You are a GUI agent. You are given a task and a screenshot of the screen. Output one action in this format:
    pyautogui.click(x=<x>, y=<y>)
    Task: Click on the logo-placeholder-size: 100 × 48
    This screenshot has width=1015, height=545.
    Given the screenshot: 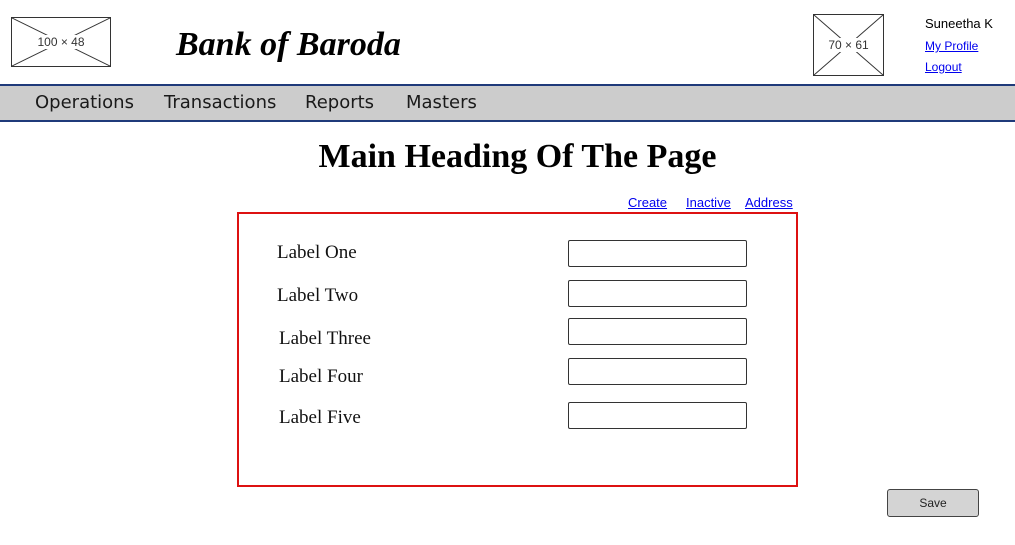 What is the action you would take?
    pyautogui.click(x=61, y=42)
    